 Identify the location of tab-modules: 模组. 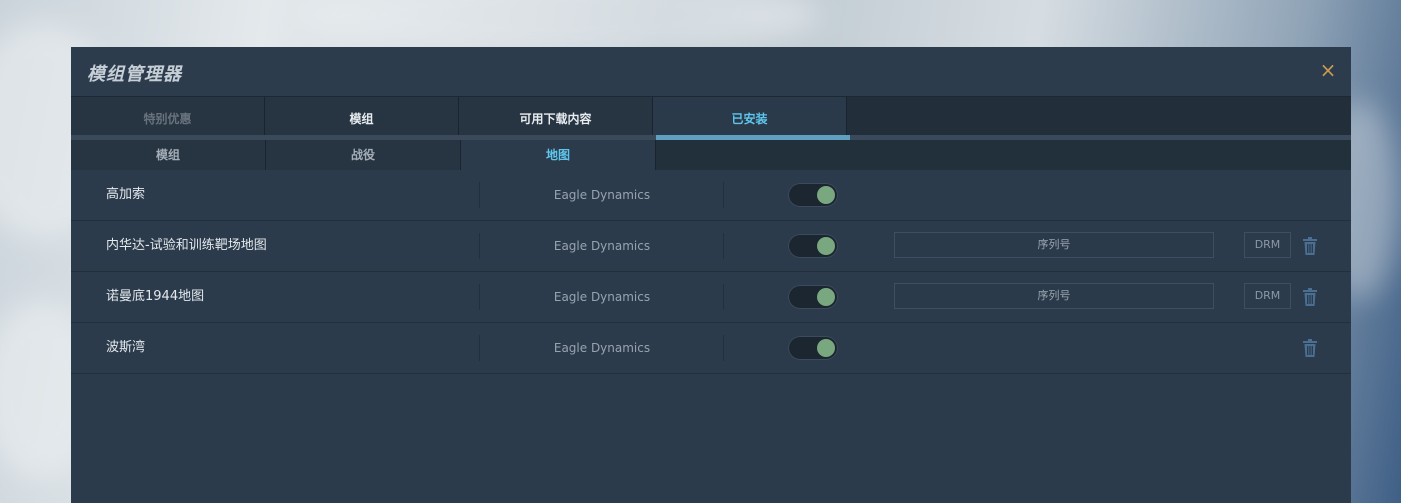
(362, 118).